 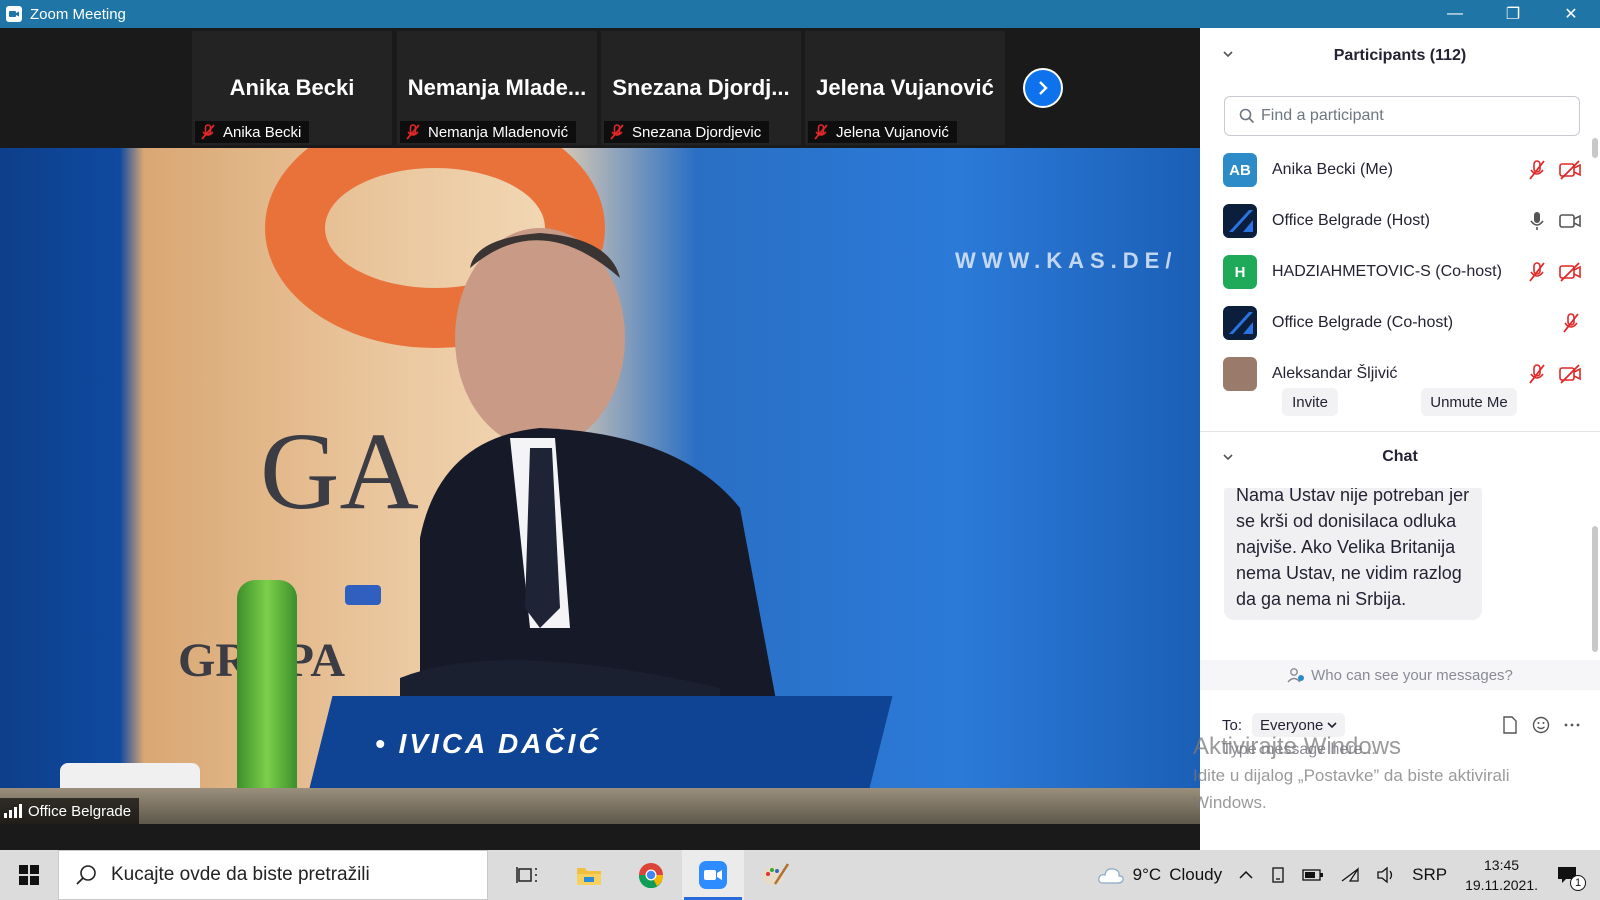 What do you see at coordinates (1541, 725) in the screenshot?
I see `emoji-icon` at bounding box center [1541, 725].